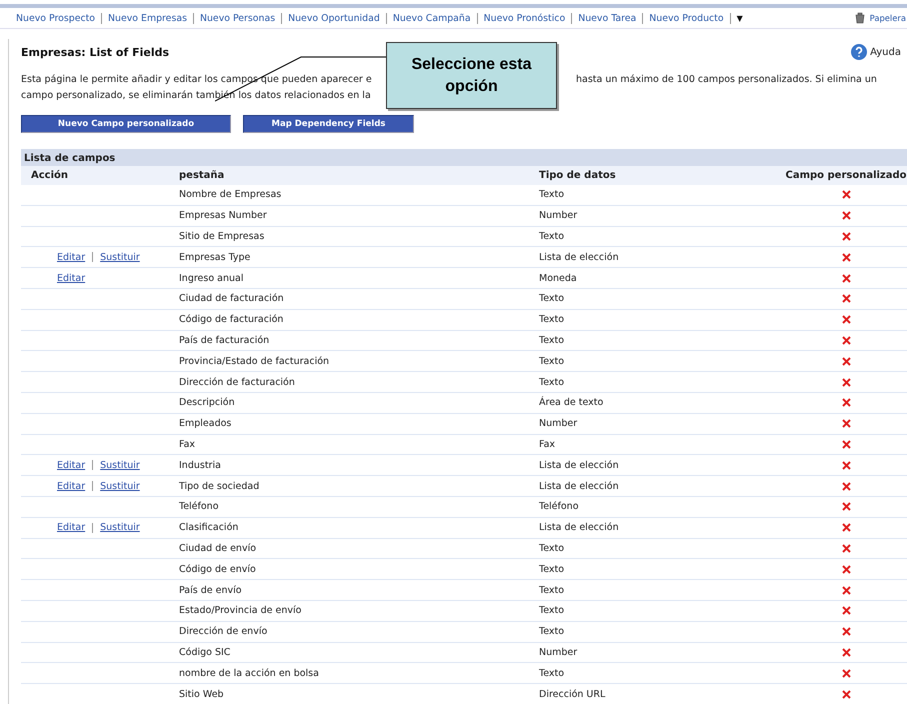 Image resolution: width=907 pixels, height=704 pixels. I want to click on table-cell-text: Empresas Number, so click(223, 216).